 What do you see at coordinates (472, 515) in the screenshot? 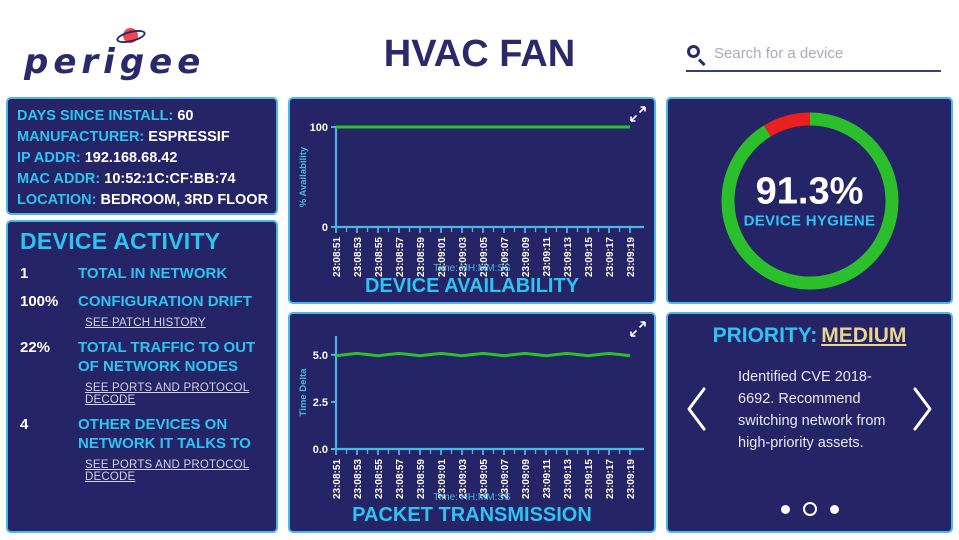
I see `packet-chart-title: PACKET TRANSMISSION` at bounding box center [472, 515].